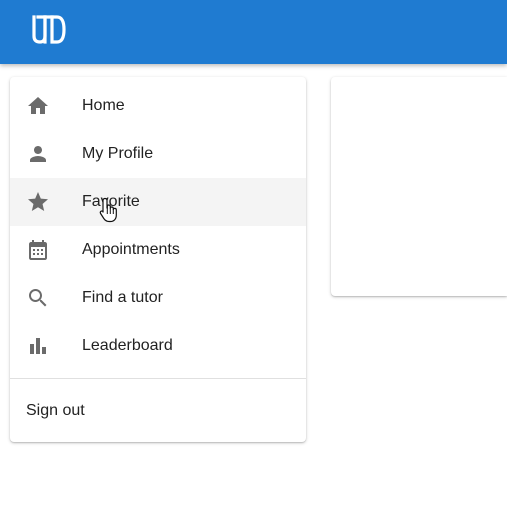 This screenshot has height=507, width=507. What do you see at coordinates (131, 249) in the screenshot?
I see `nav-item-label: Appointments` at bounding box center [131, 249].